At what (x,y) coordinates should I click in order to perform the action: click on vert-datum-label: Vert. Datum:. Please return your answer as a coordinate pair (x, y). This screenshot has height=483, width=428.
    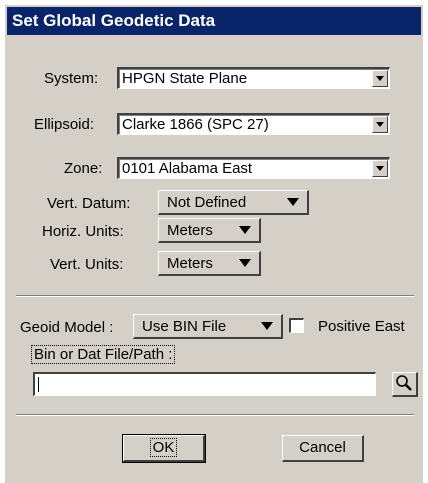
    Looking at the image, I should click on (89, 203).